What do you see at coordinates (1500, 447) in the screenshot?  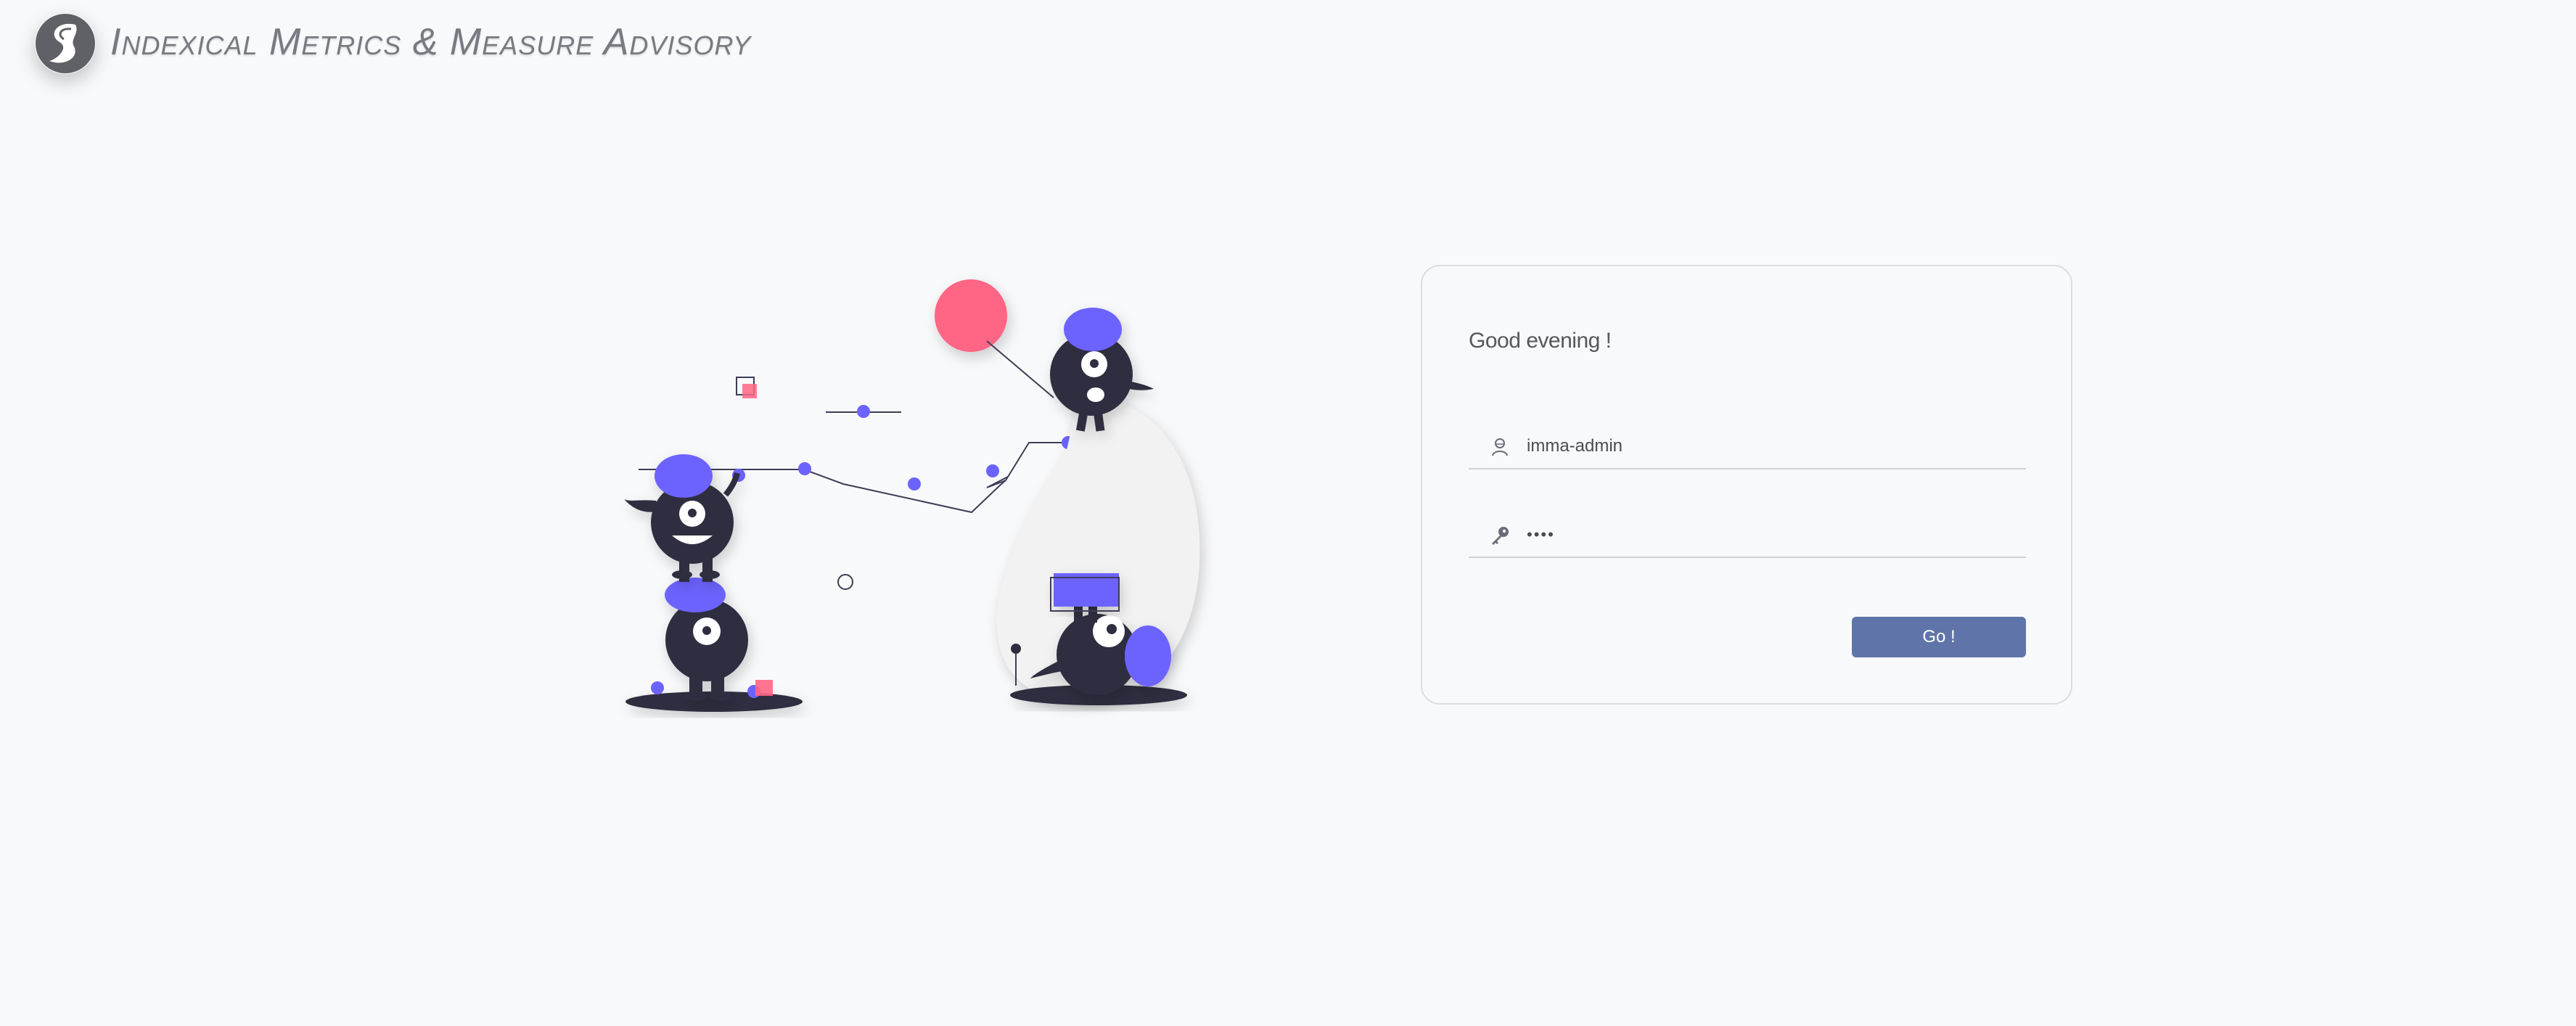 I see `user-icon` at bounding box center [1500, 447].